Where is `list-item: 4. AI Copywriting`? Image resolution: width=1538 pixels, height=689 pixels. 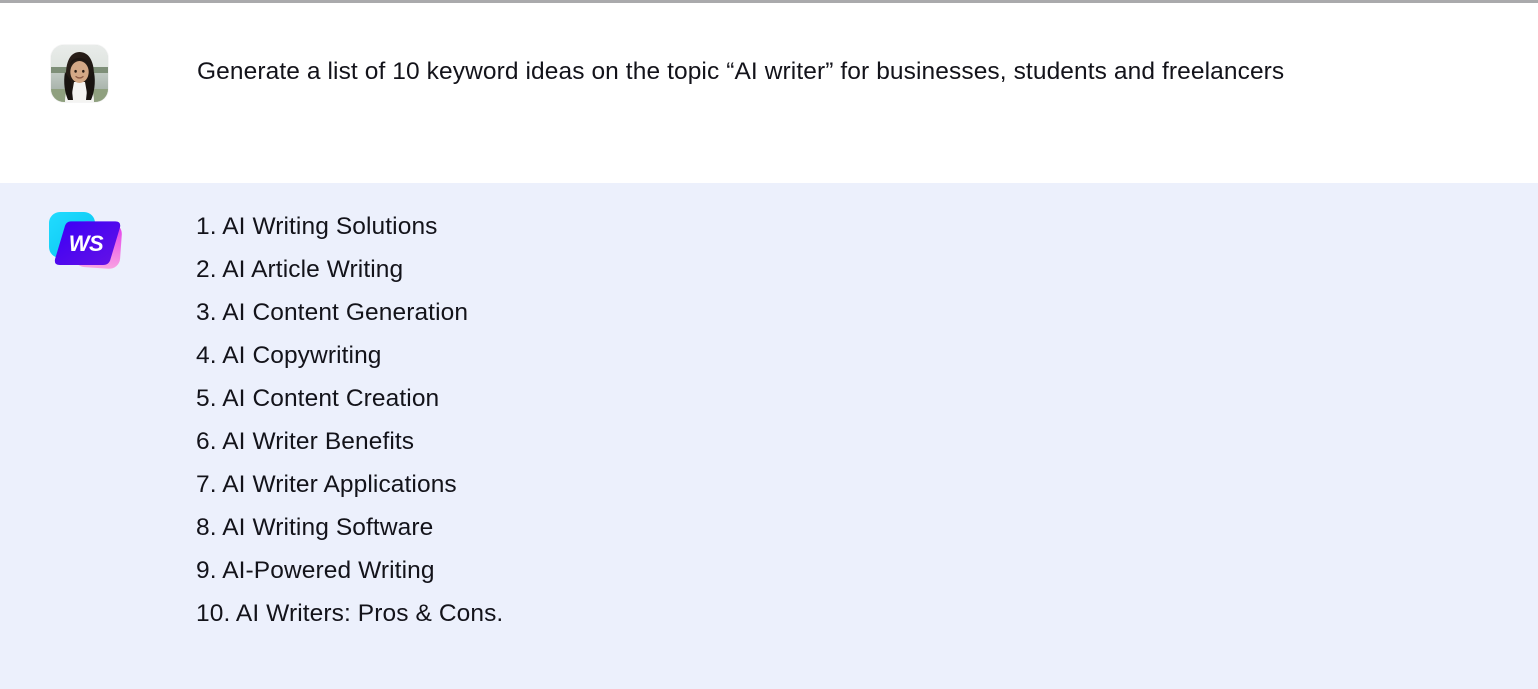
list-item: 4. AI Copywriting is located at coordinates (289, 355).